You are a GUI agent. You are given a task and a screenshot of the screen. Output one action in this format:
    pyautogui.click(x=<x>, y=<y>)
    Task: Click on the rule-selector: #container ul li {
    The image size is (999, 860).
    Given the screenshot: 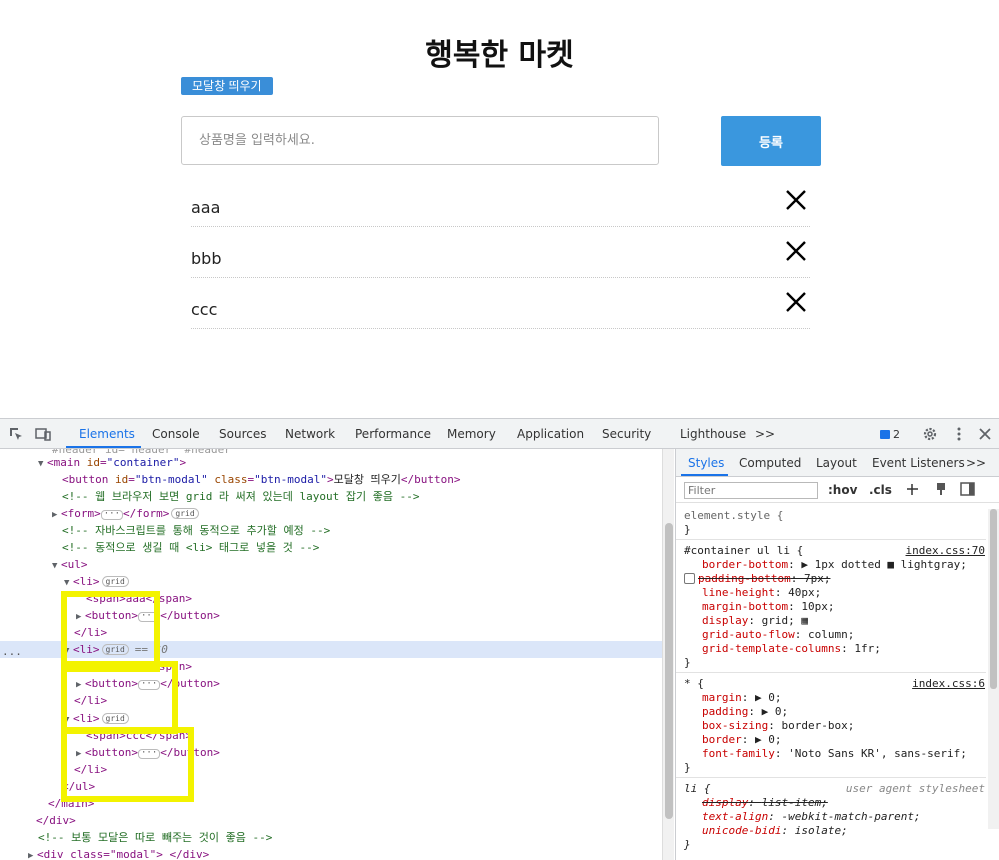 What is the action you would take?
    pyautogui.click(x=743, y=551)
    